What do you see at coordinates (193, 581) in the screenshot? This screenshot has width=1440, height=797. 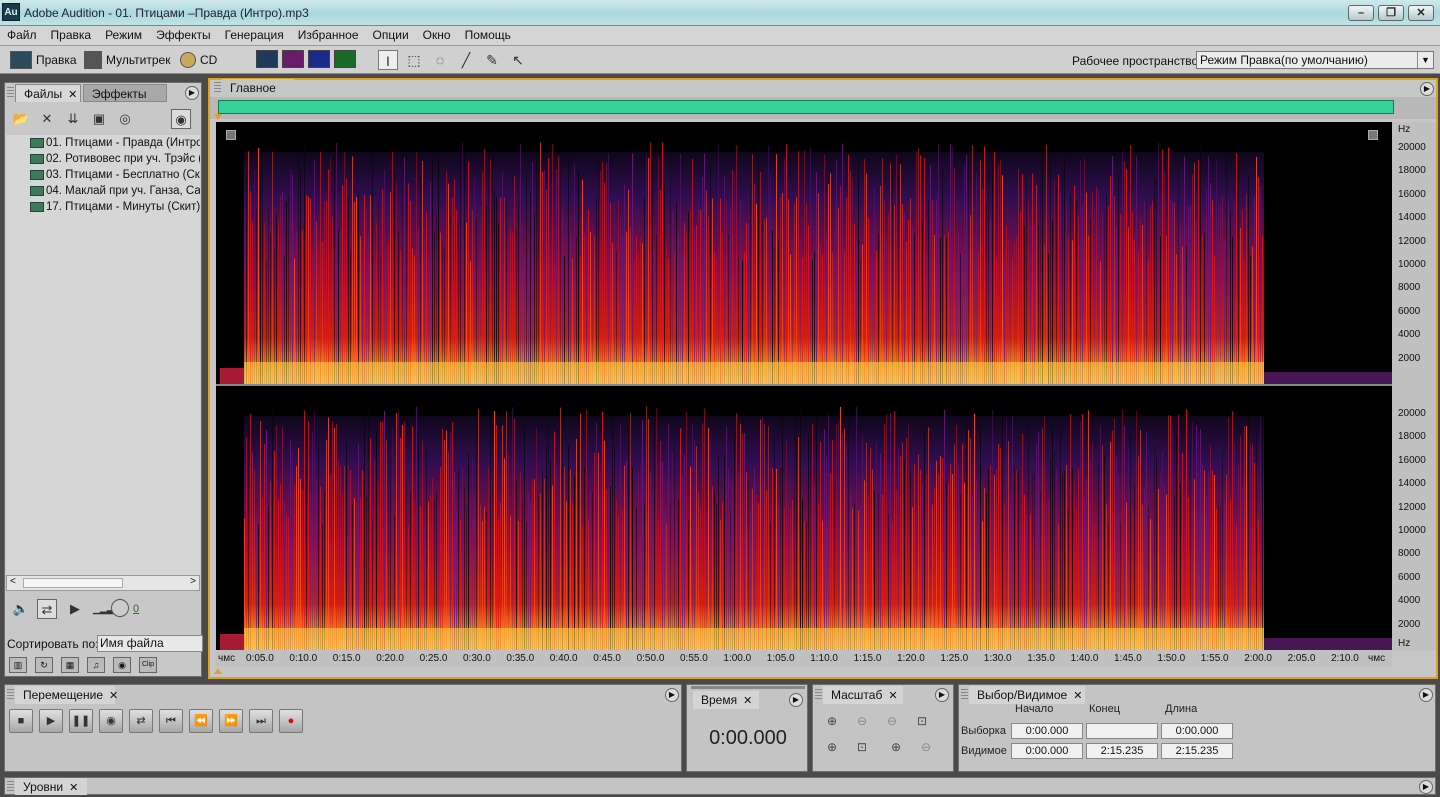 I see `chevron-right-icon: >` at bounding box center [193, 581].